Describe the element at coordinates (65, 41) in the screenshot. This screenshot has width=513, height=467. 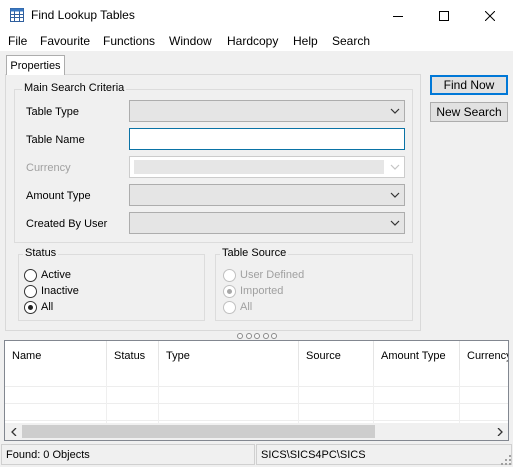
I see `menu-favourite: Favourite` at that location.